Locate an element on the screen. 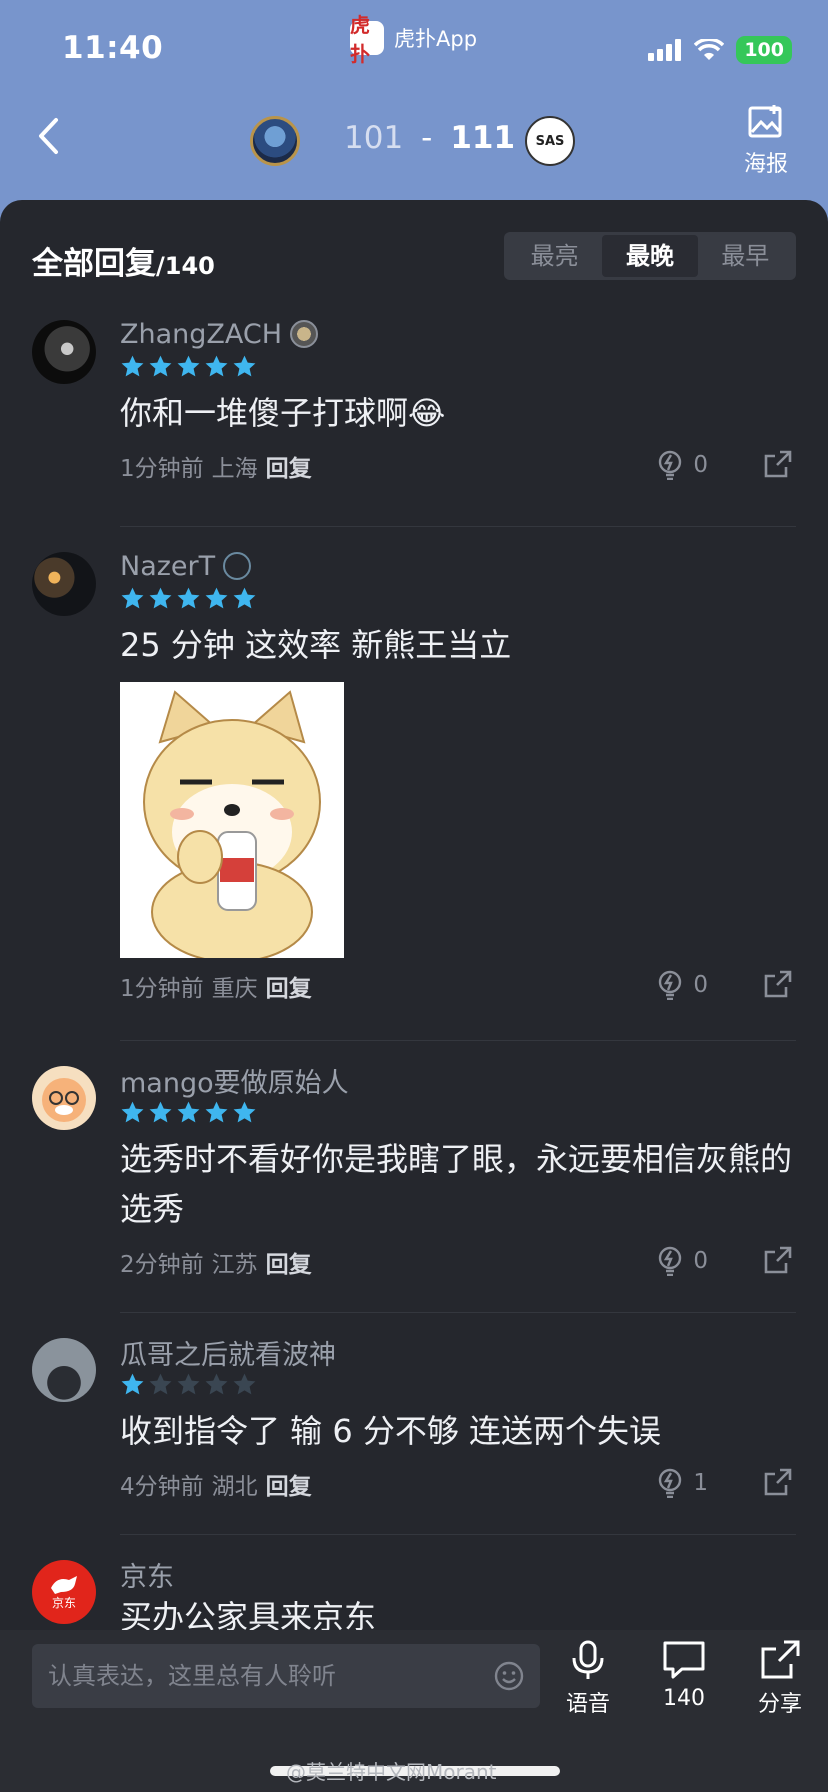 This screenshot has height=1792, width=828. comments-button: 140 is located at coordinates (684, 1675).